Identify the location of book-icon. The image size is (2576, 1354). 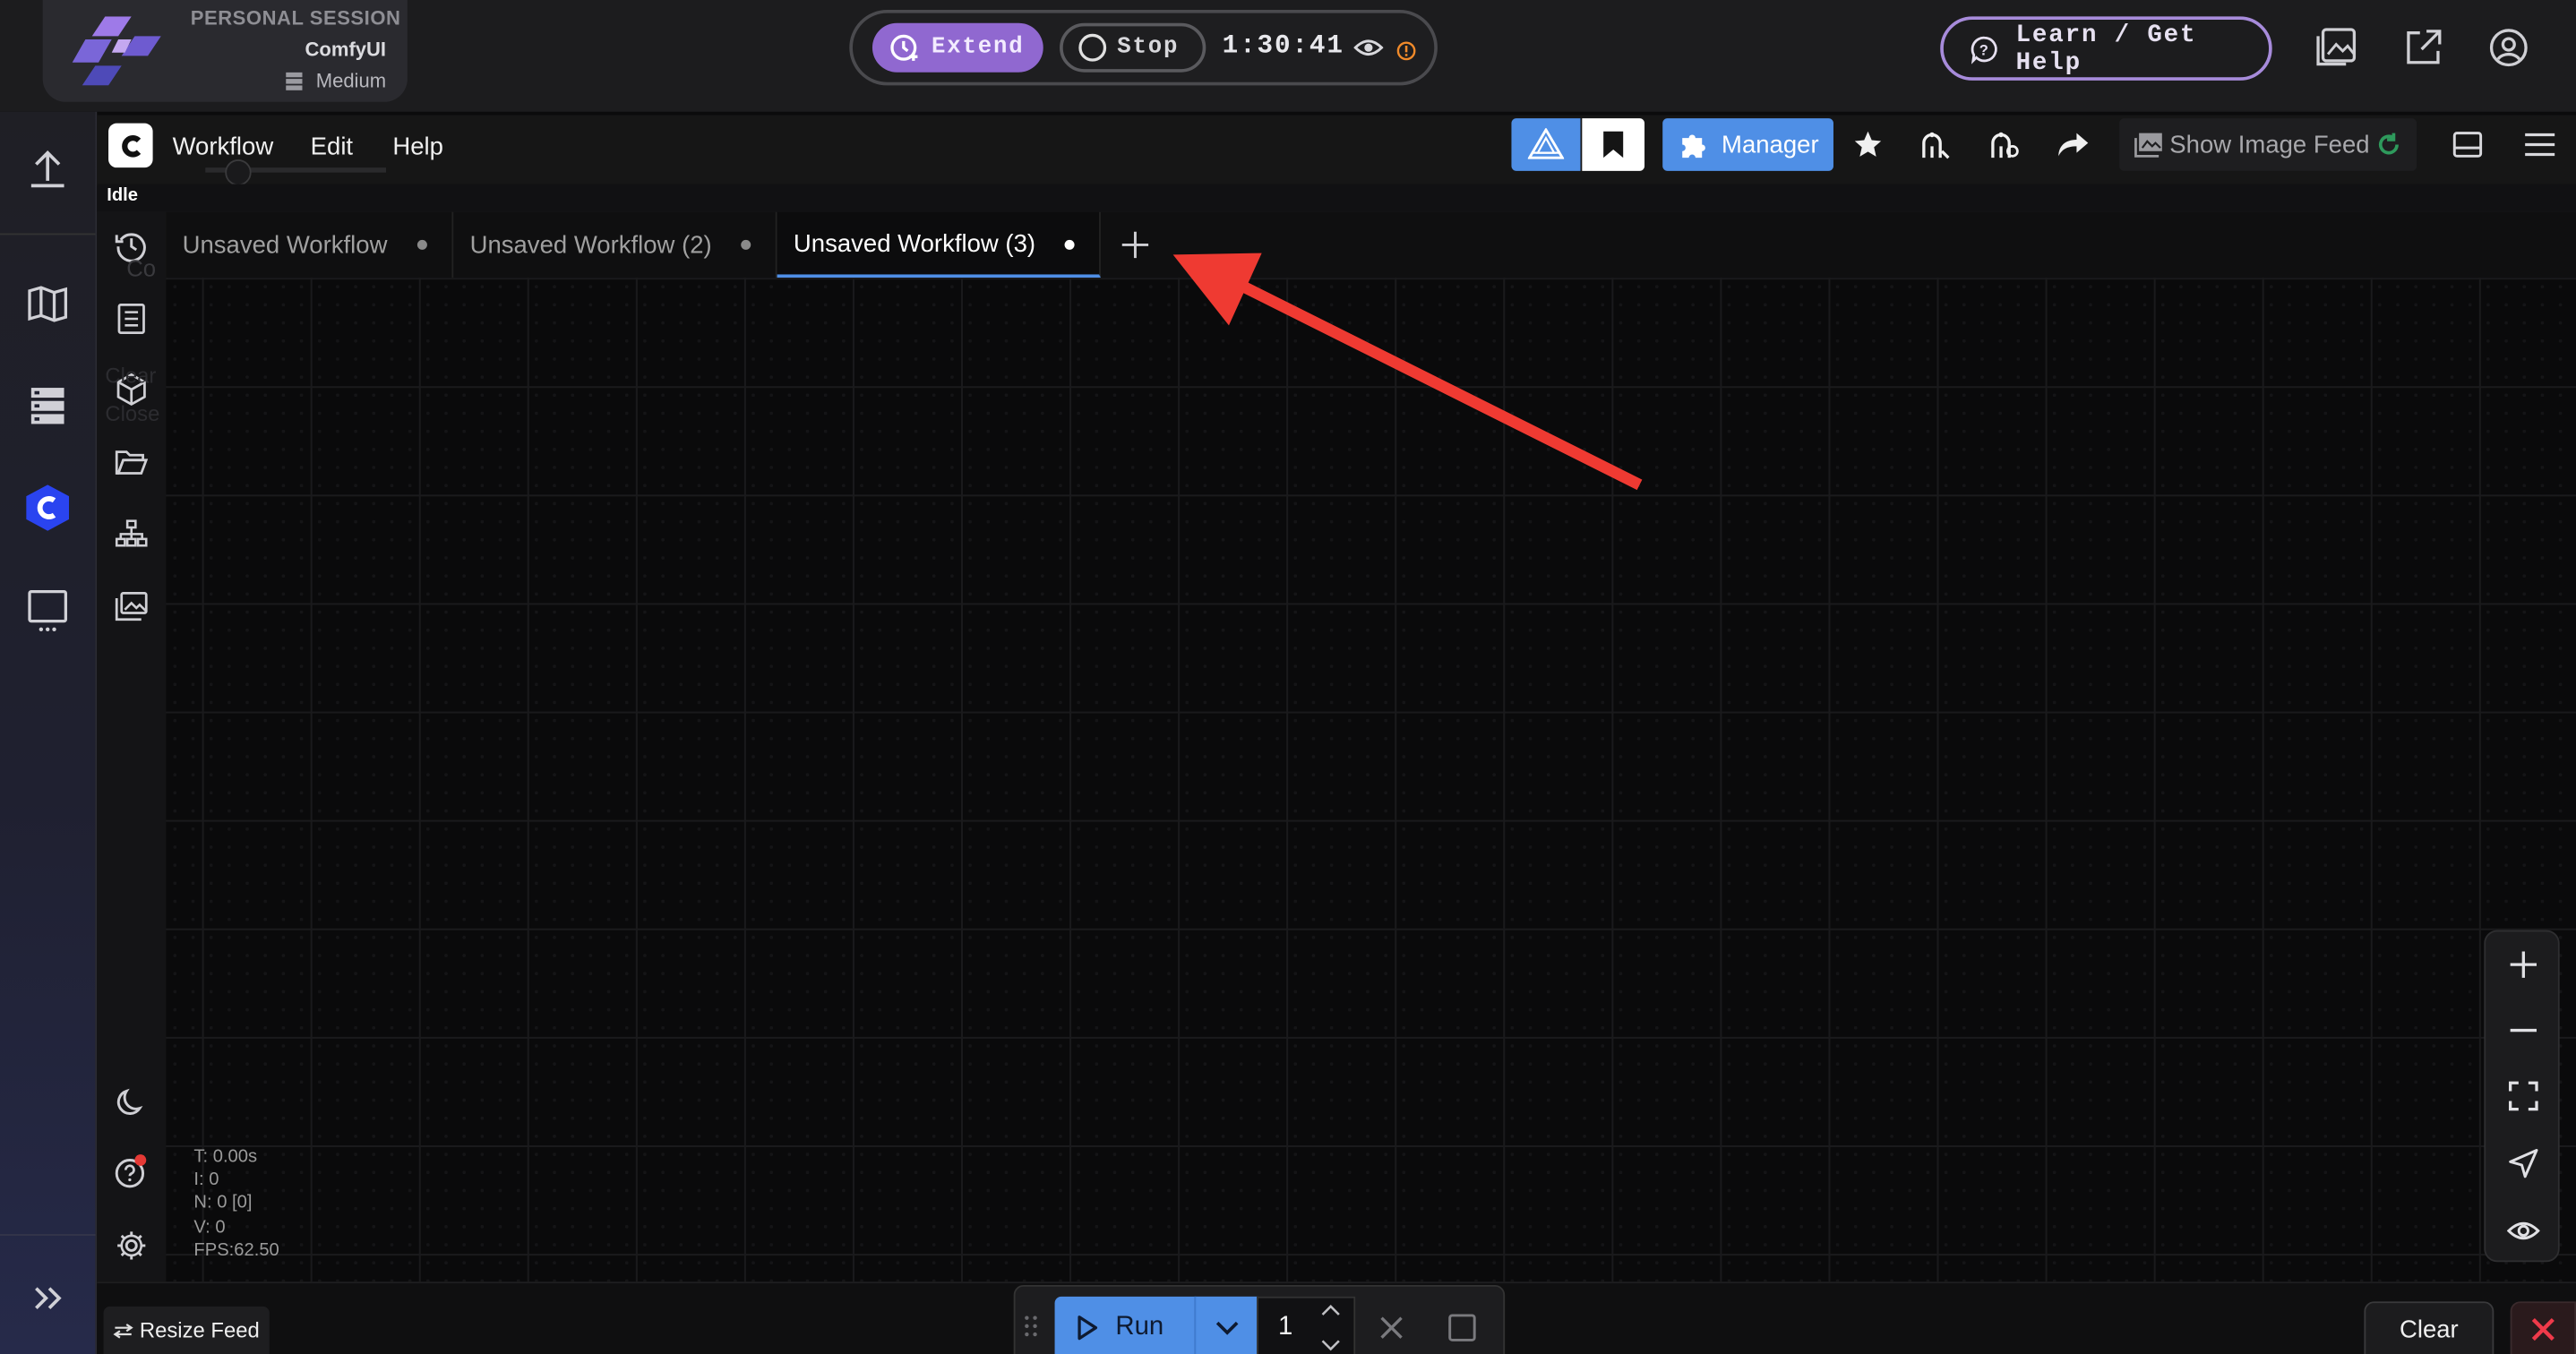
(47, 303).